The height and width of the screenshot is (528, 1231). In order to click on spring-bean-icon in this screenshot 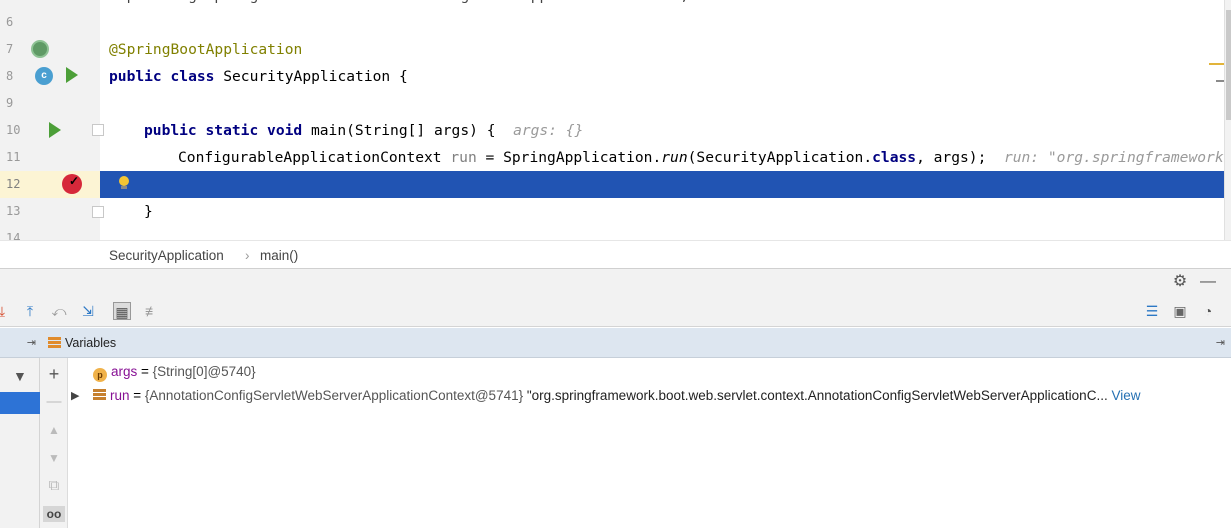, I will do `click(40, 49)`.